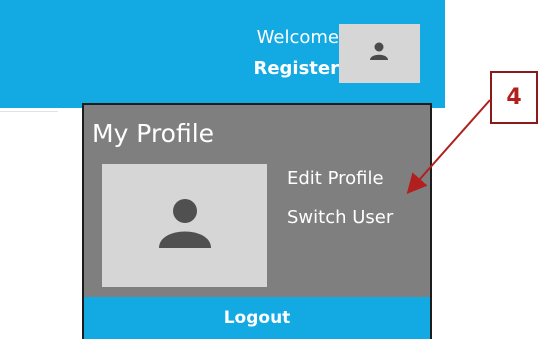 This screenshot has width=540, height=339. I want to click on logout-button: Logout, so click(257, 318).